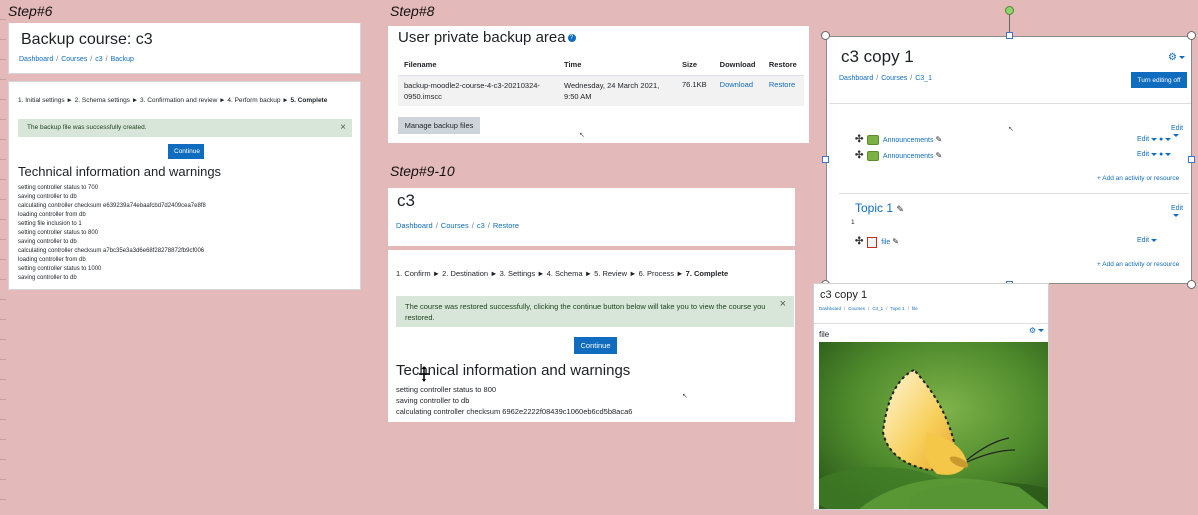 This screenshot has height=515, width=1198. Describe the element at coordinates (617, 65) in the screenshot. I see `col-time: Time` at that location.